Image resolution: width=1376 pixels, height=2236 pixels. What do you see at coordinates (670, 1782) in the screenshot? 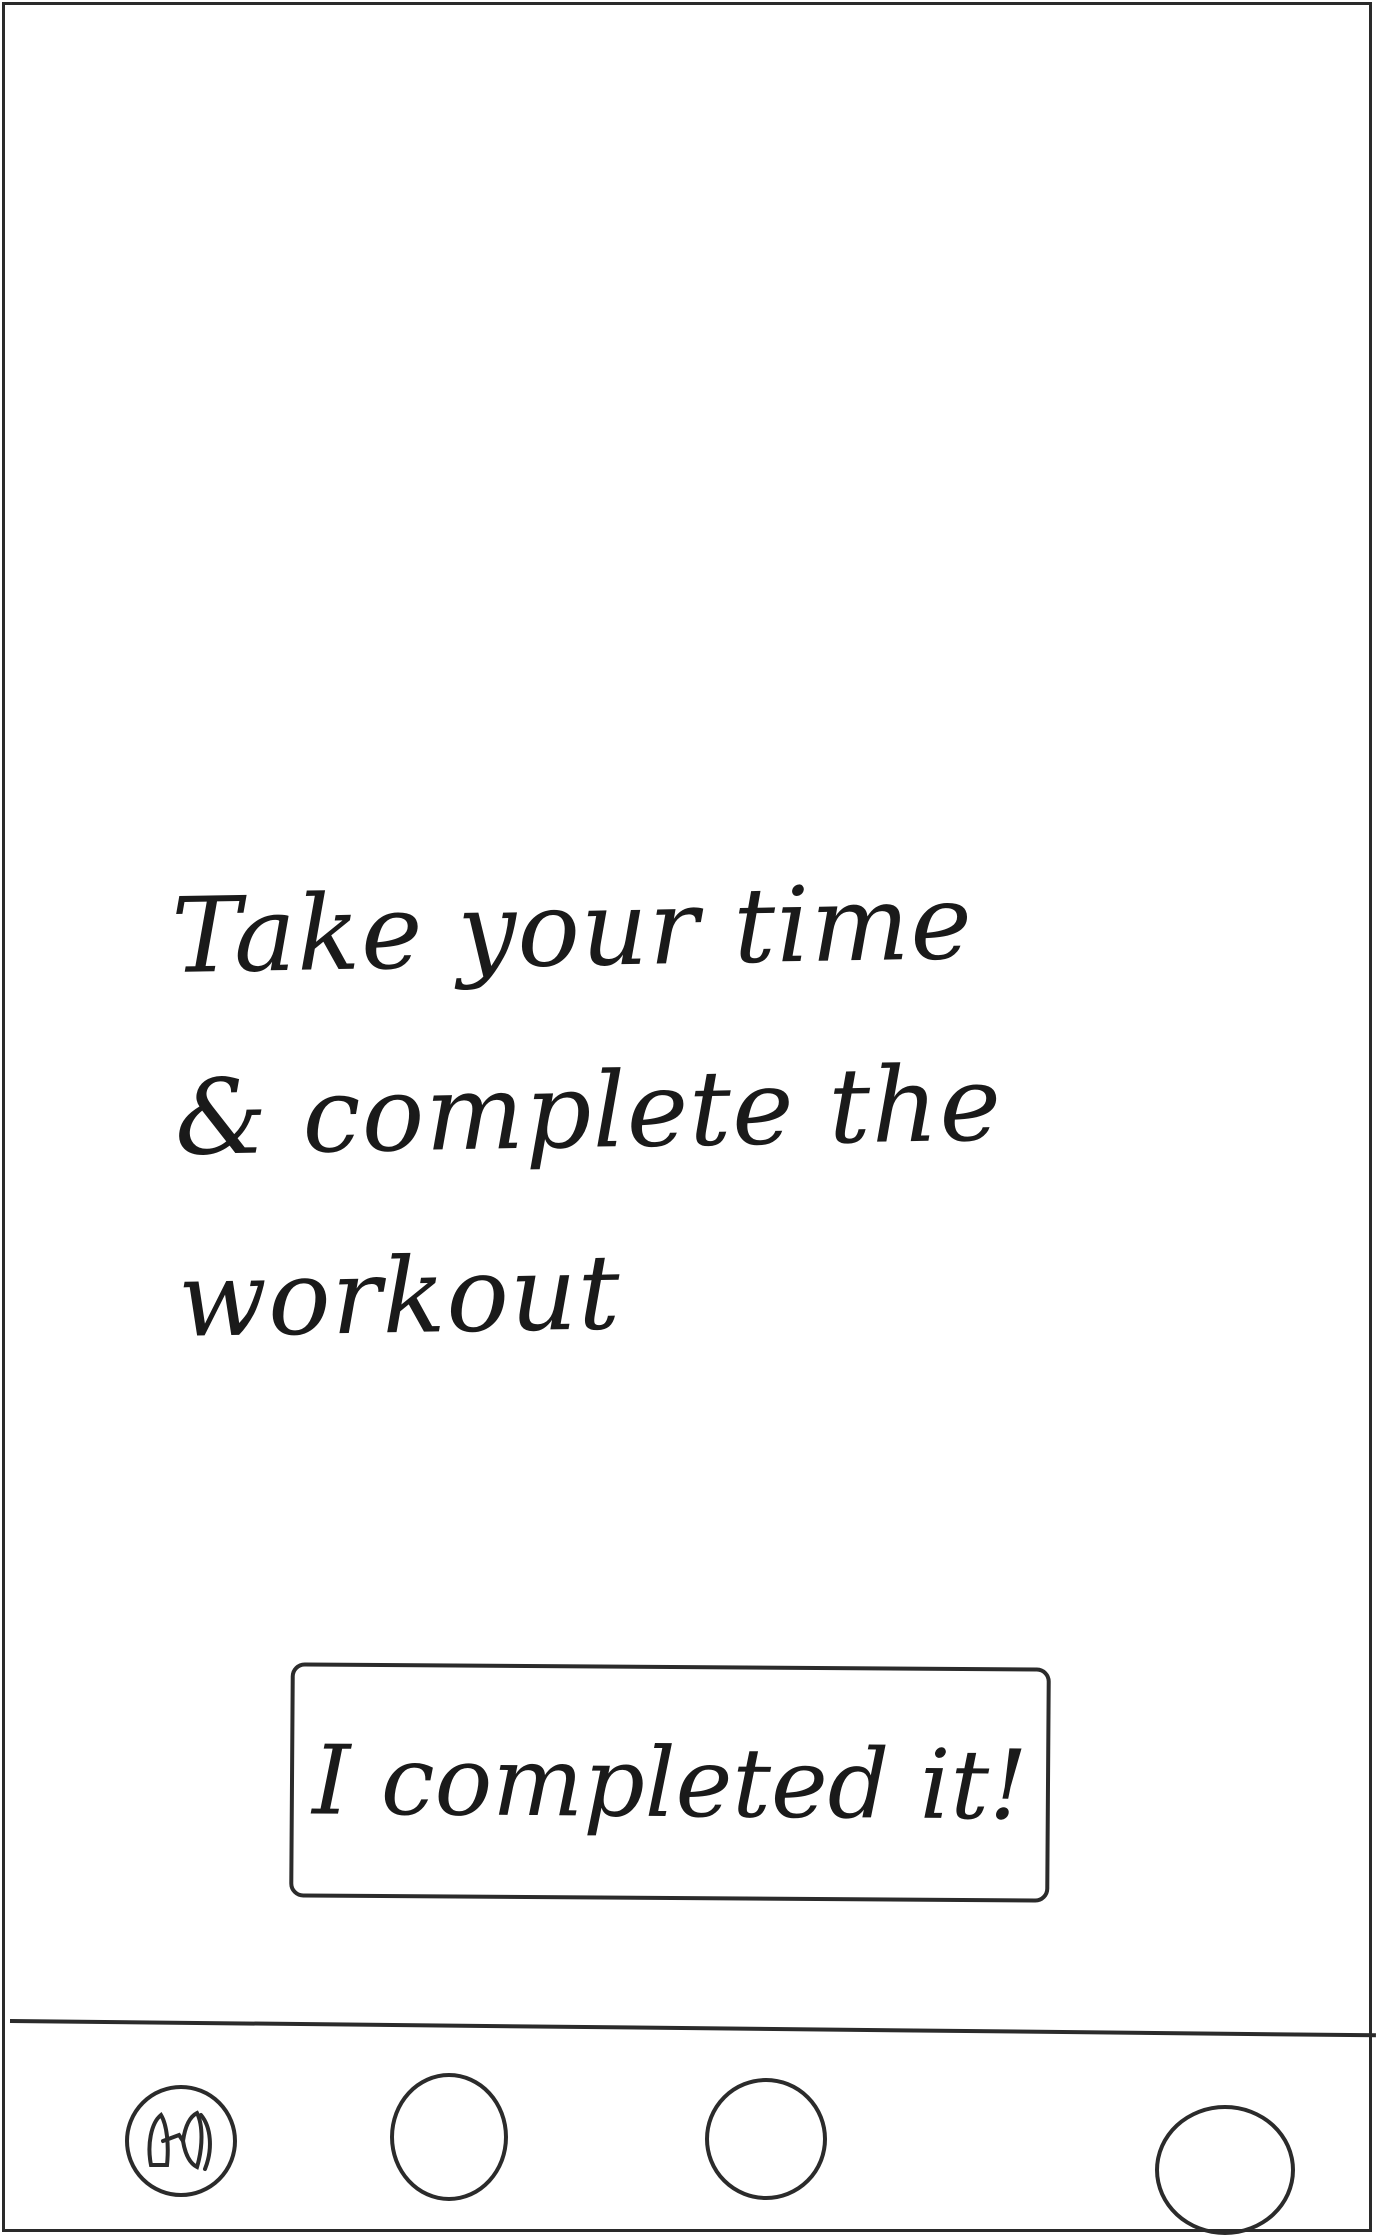
I see `completed-it-button: I completed it!` at bounding box center [670, 1782].